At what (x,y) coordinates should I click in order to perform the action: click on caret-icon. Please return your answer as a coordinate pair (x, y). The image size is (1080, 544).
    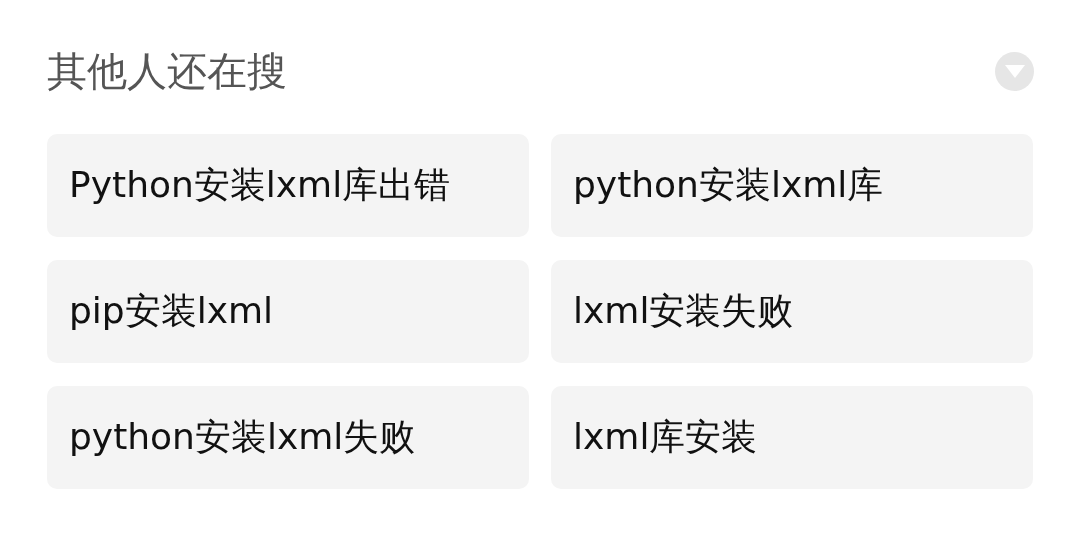
    Looking at the image, I should click on (1014, 71).